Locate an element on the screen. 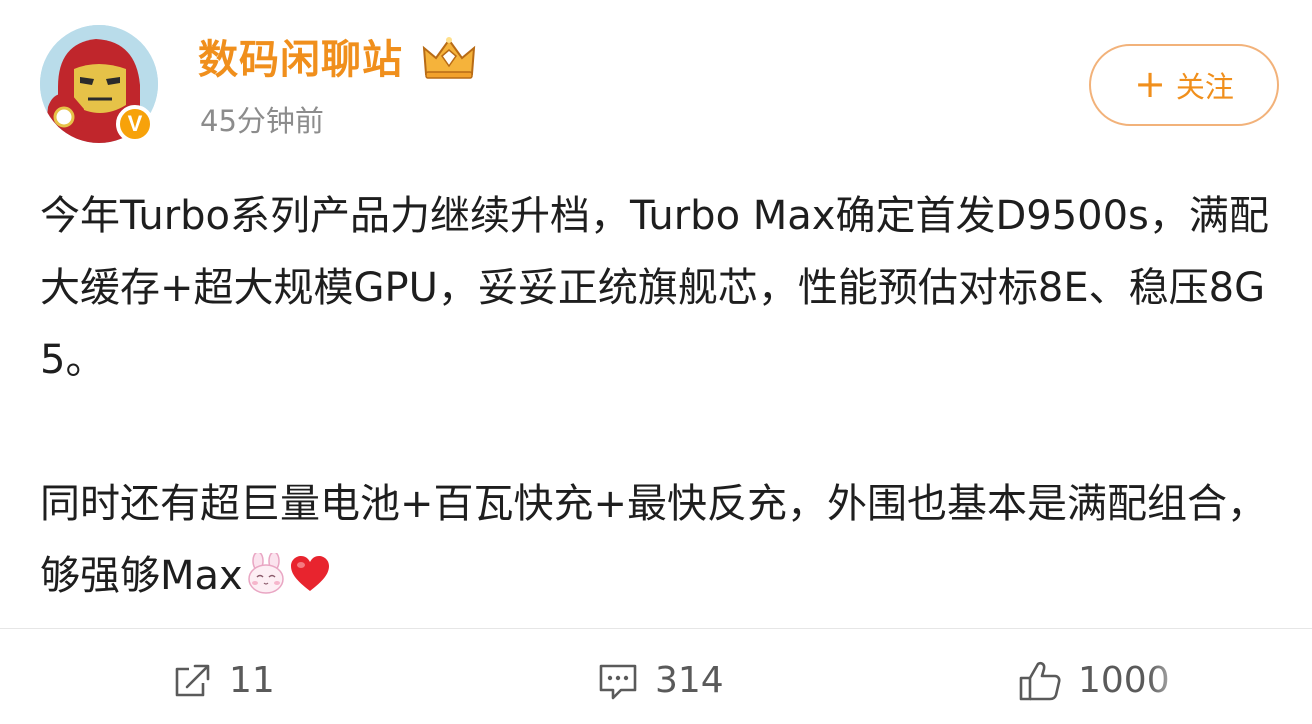 Image resolution: width=1312 pixels, height=724 pixels. red-heart-emoji-icon is located at coordinates (309, 573).